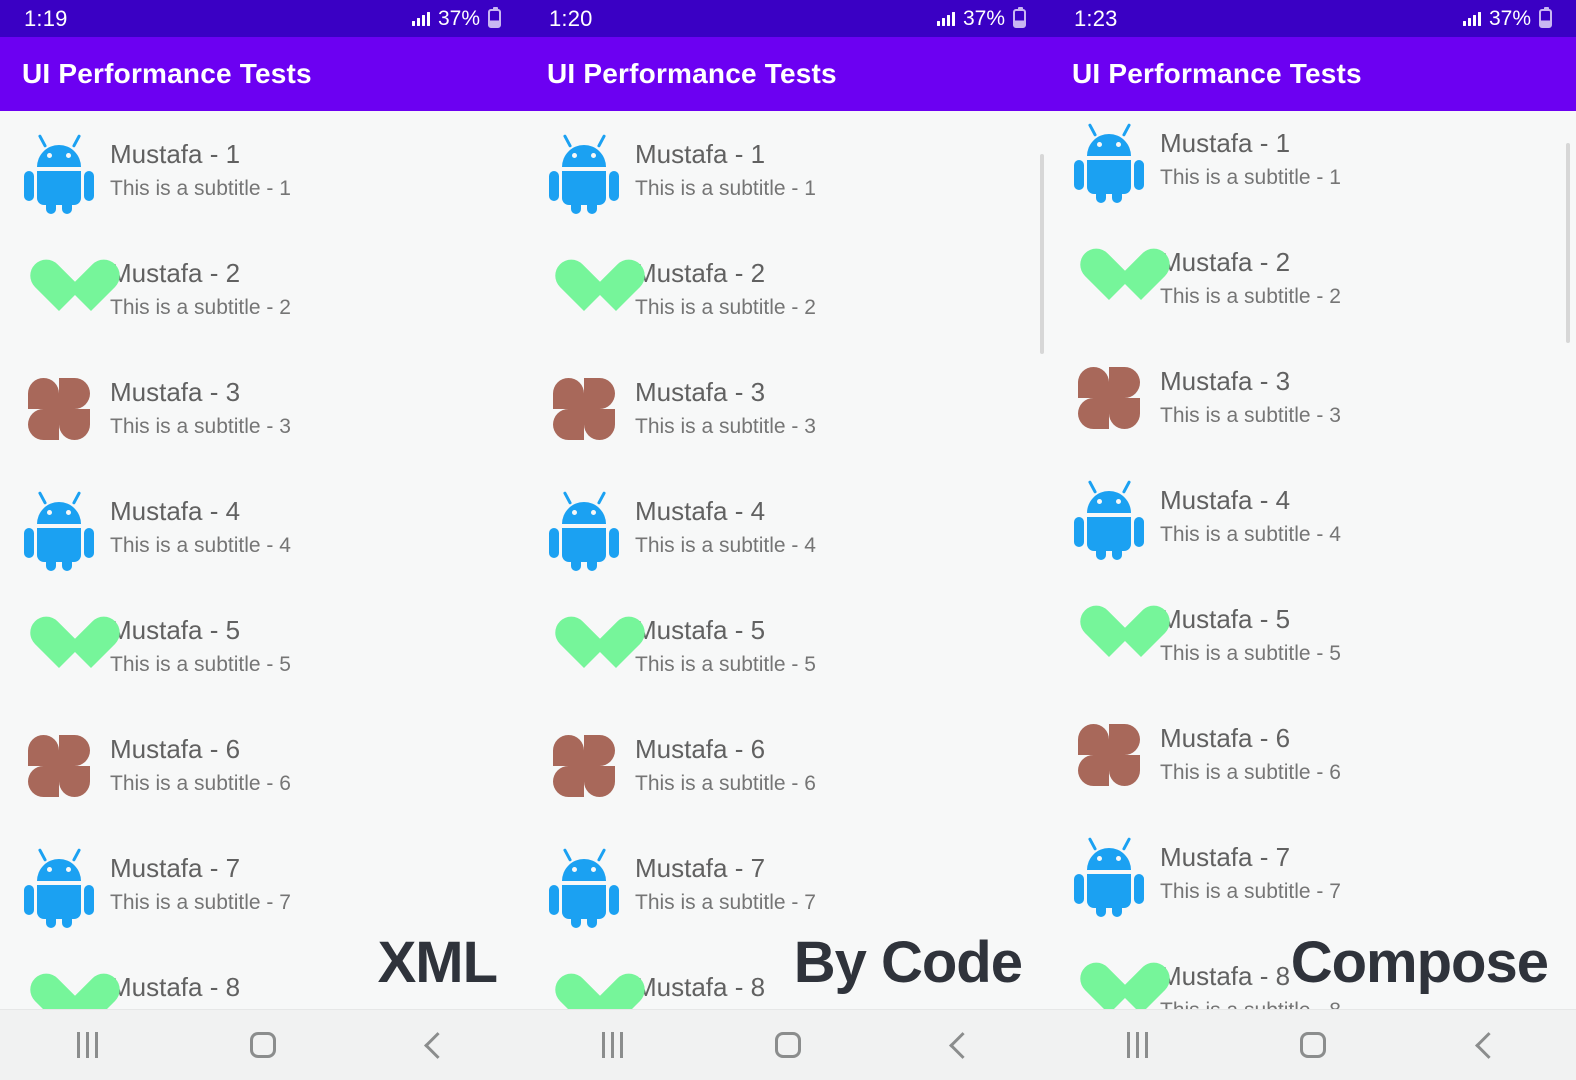  I want to click on list-item-title: Mustafa - 2, so click(1225, 261).